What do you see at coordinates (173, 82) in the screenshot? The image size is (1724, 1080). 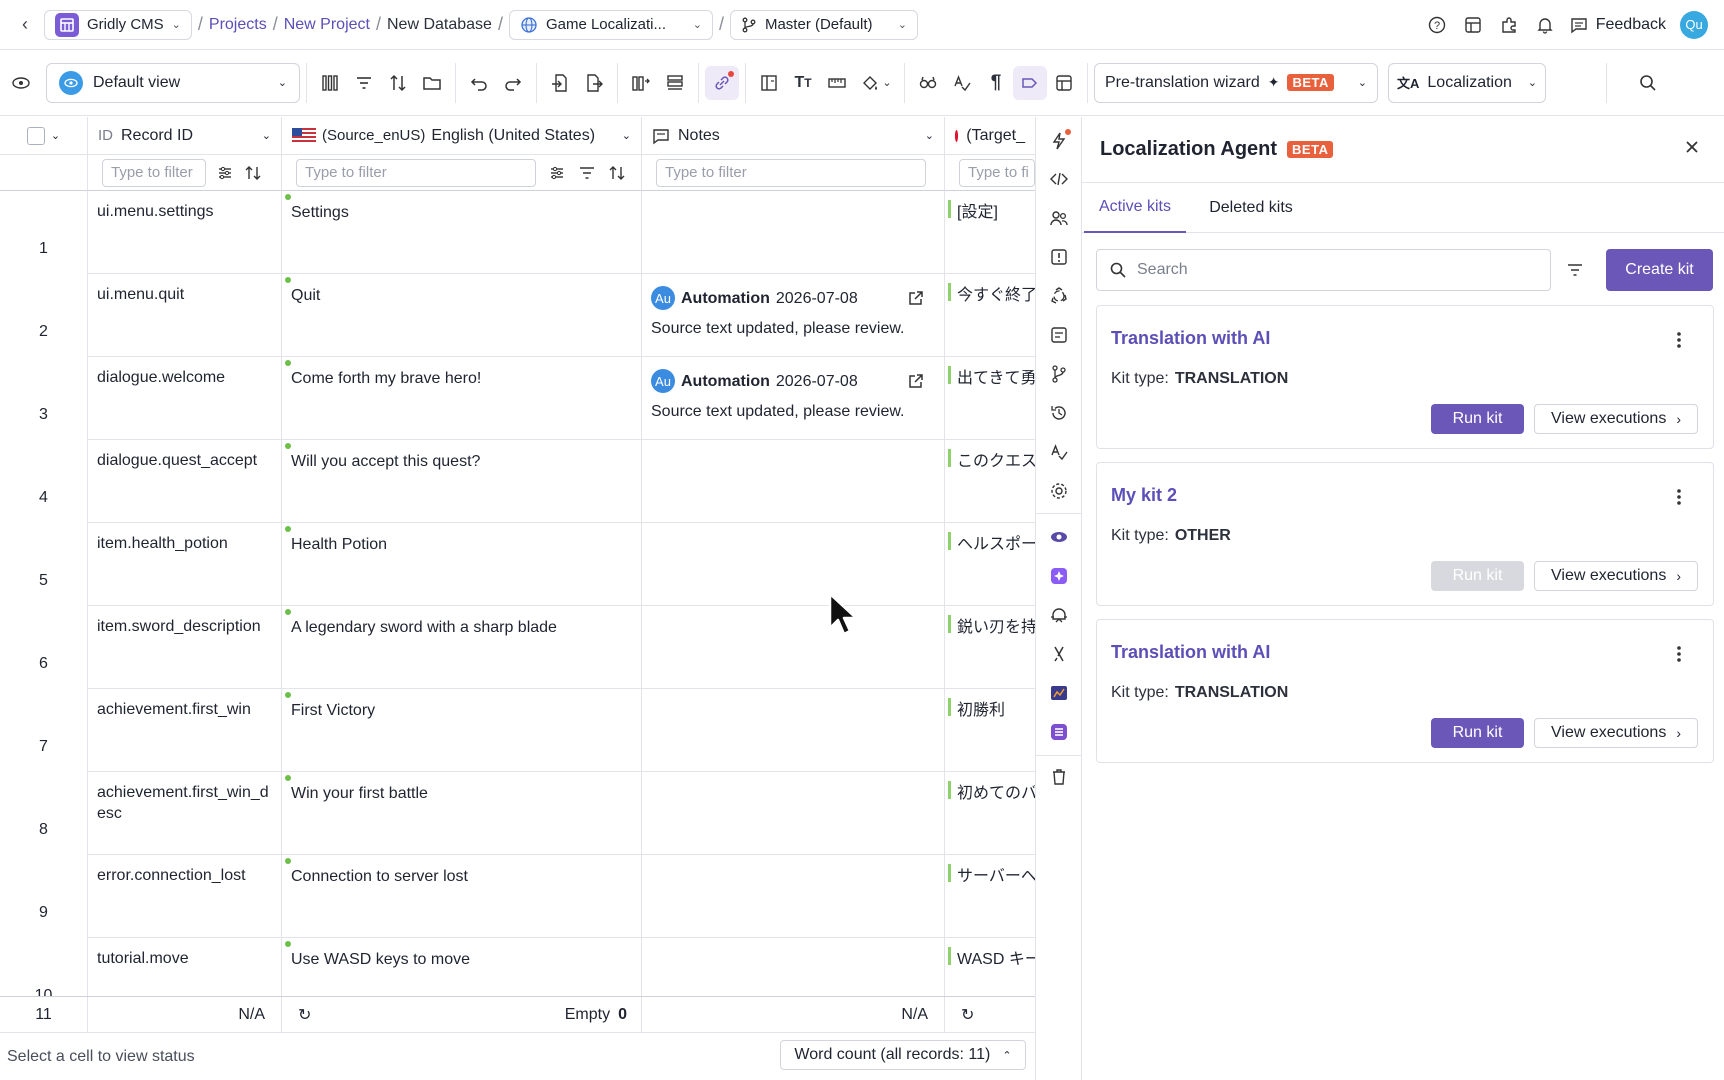 I see `view-selector: Default view ⌄` at bounding box center [173, 82].